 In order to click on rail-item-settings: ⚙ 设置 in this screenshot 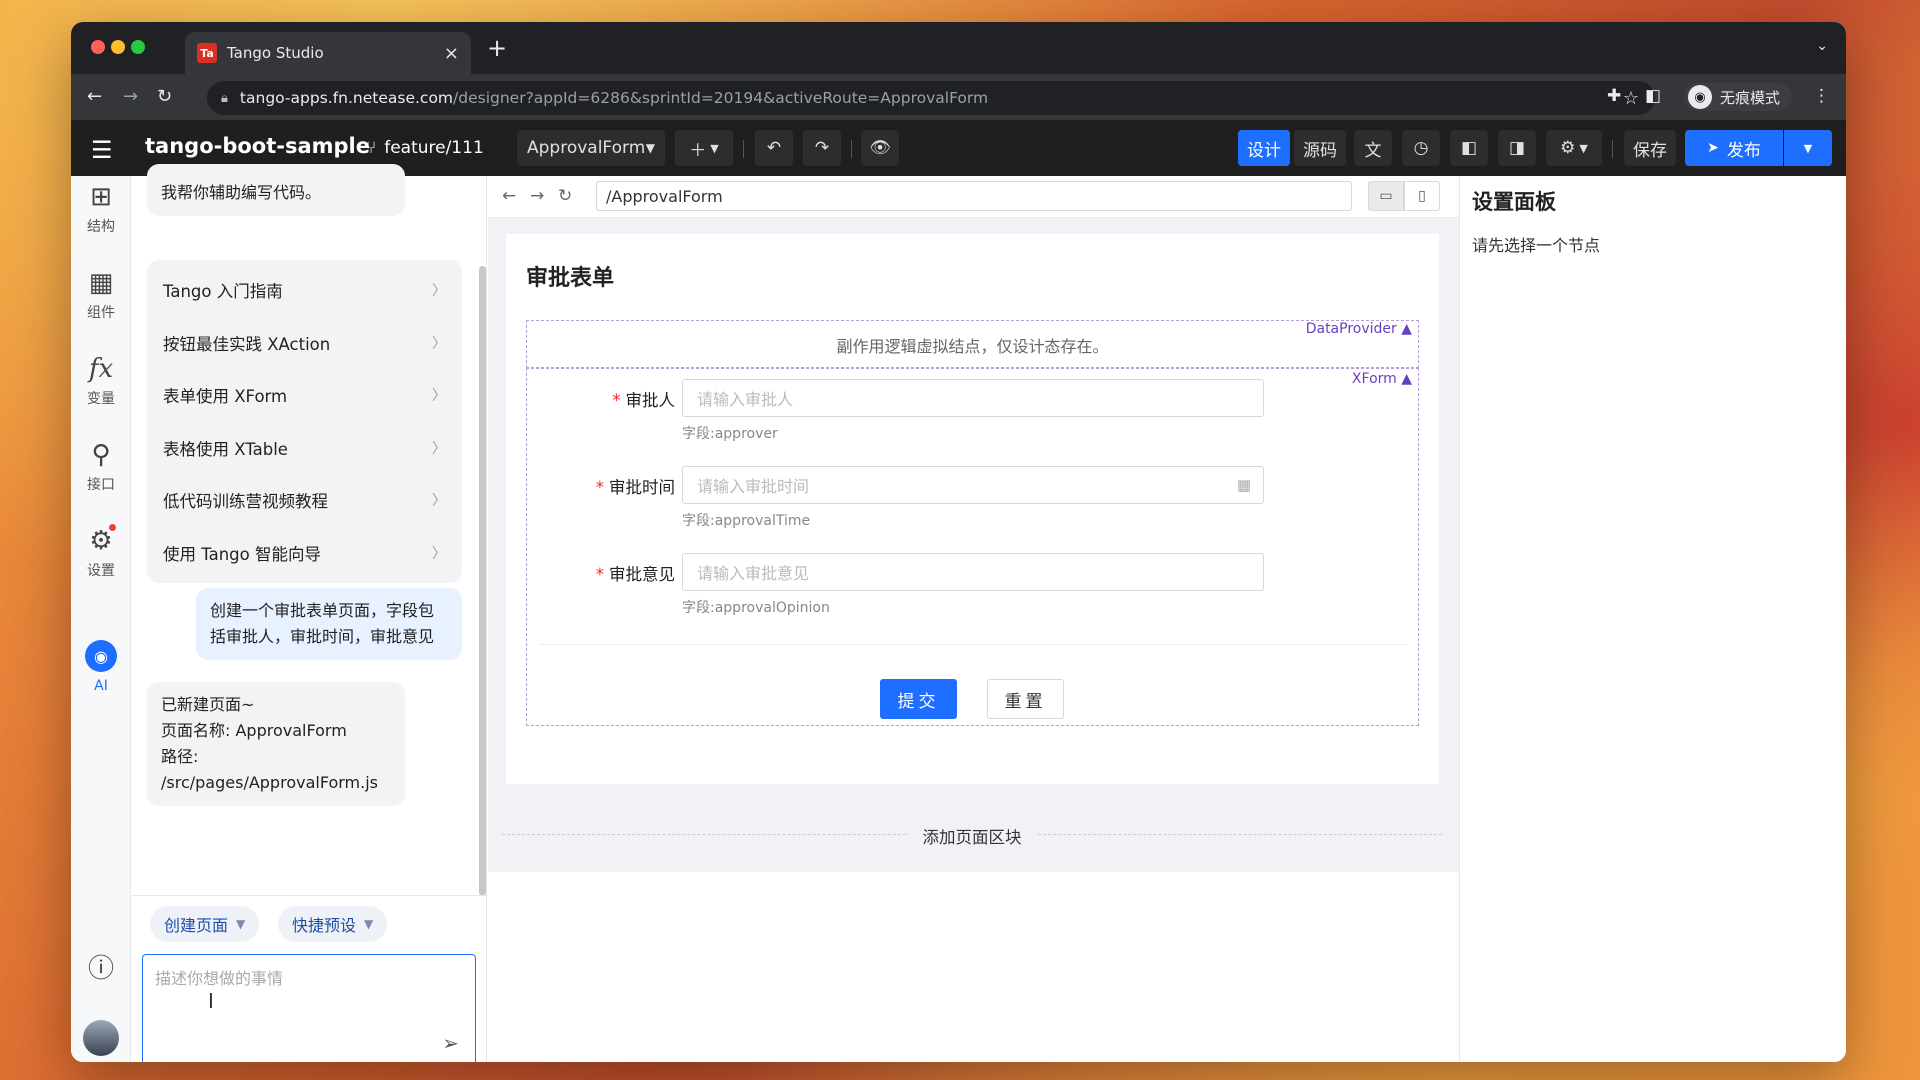, I will do `click(101, 552)`.